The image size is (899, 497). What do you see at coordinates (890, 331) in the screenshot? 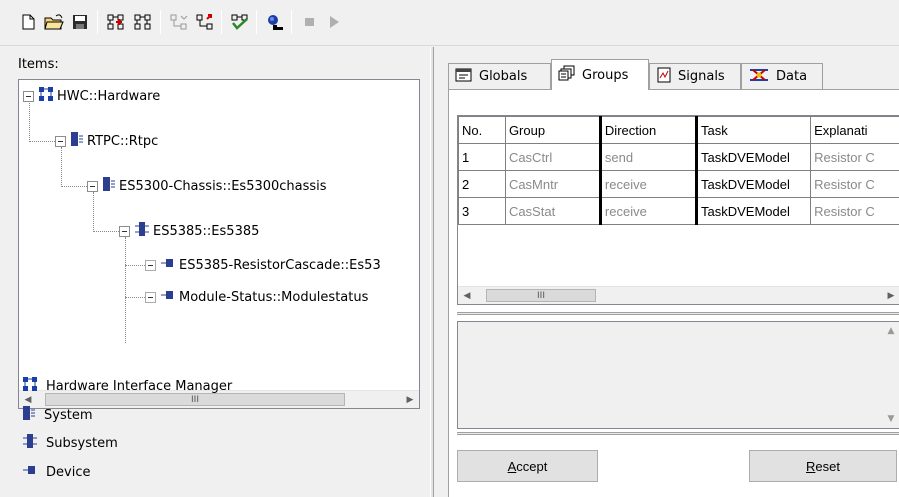
I see `scroll-up-icon: ▲` at bounding box center [890, 331].